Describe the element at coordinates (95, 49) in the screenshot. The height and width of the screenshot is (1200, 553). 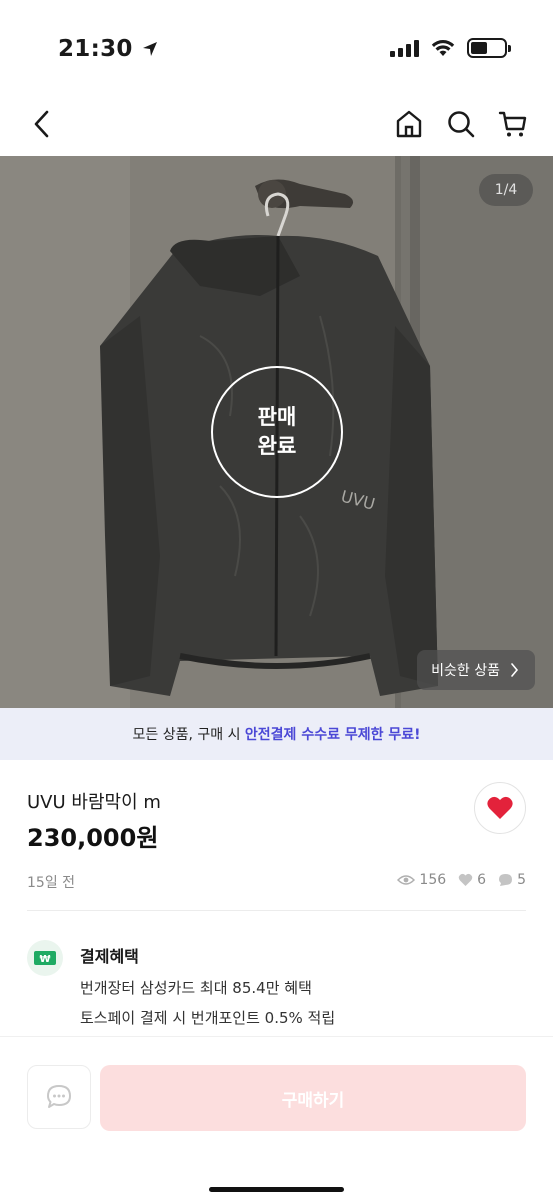
I see `status-time-text: 21:30` at that location.